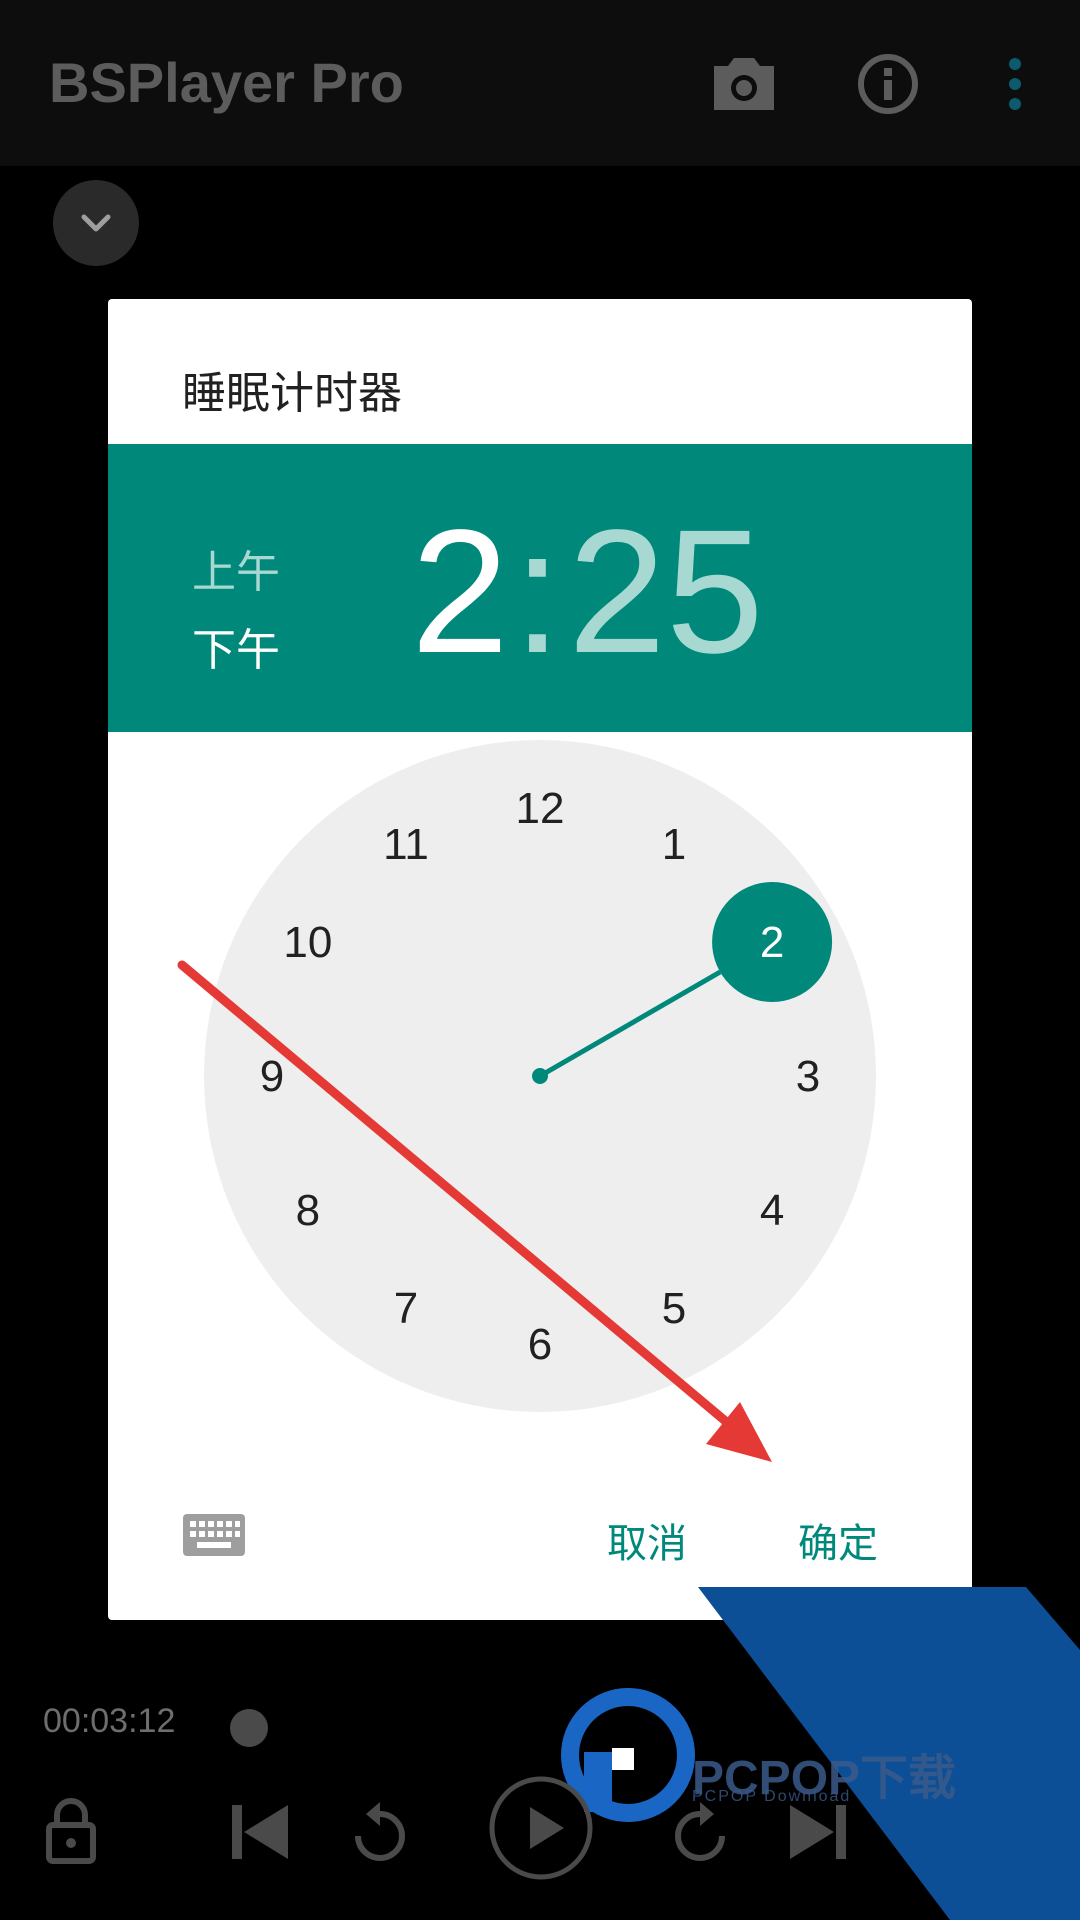 This screenshot has height=1920, width=1080. I want to click on redo-icon, so click(700, 1832).